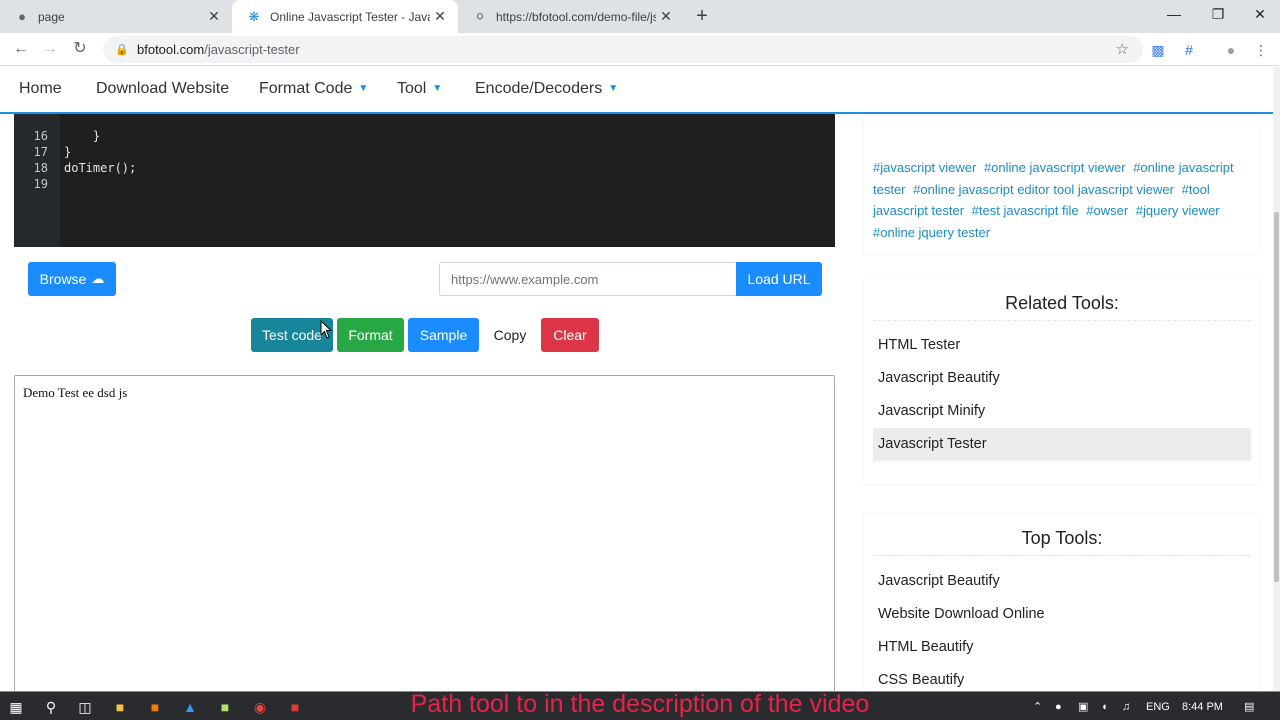  Describe the element at coordinates (443, 335) in the screenshot. I see `sample-button: Sample` at that location.